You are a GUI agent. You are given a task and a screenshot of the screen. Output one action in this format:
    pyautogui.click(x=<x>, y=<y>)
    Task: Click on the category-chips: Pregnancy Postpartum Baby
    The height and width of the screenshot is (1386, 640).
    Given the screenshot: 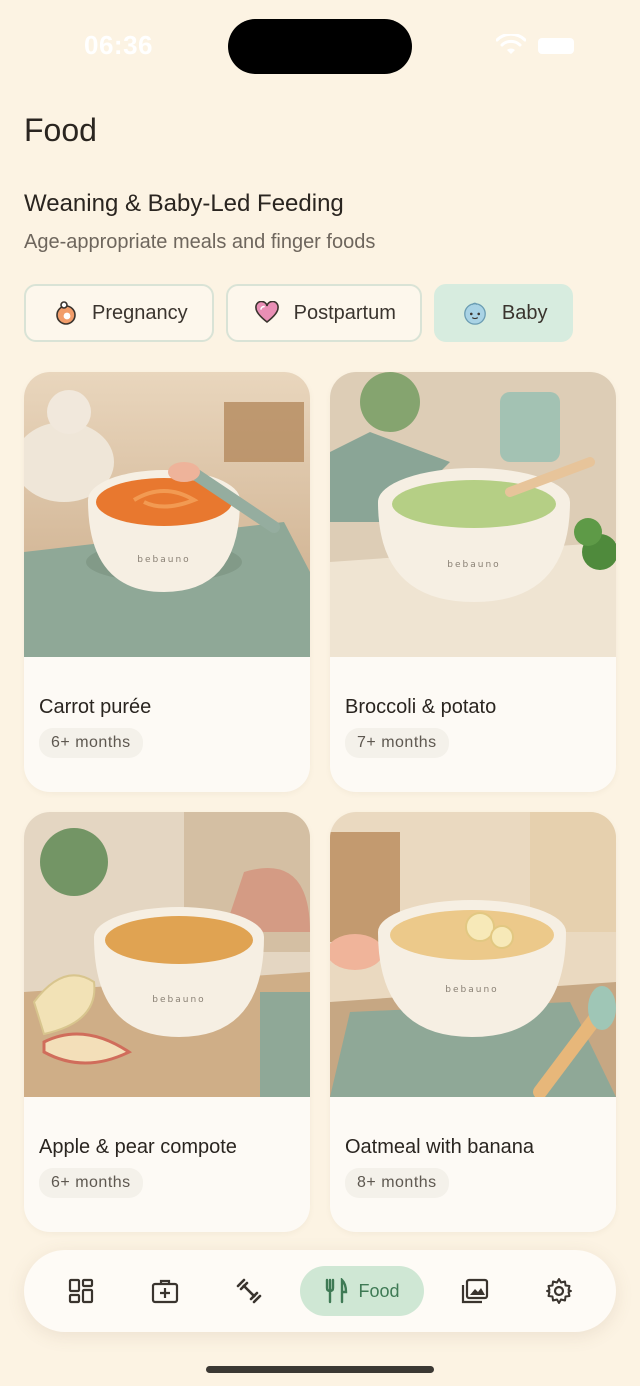 What is the action you would take?
    pyautogui.click(x=299, y=313)
    